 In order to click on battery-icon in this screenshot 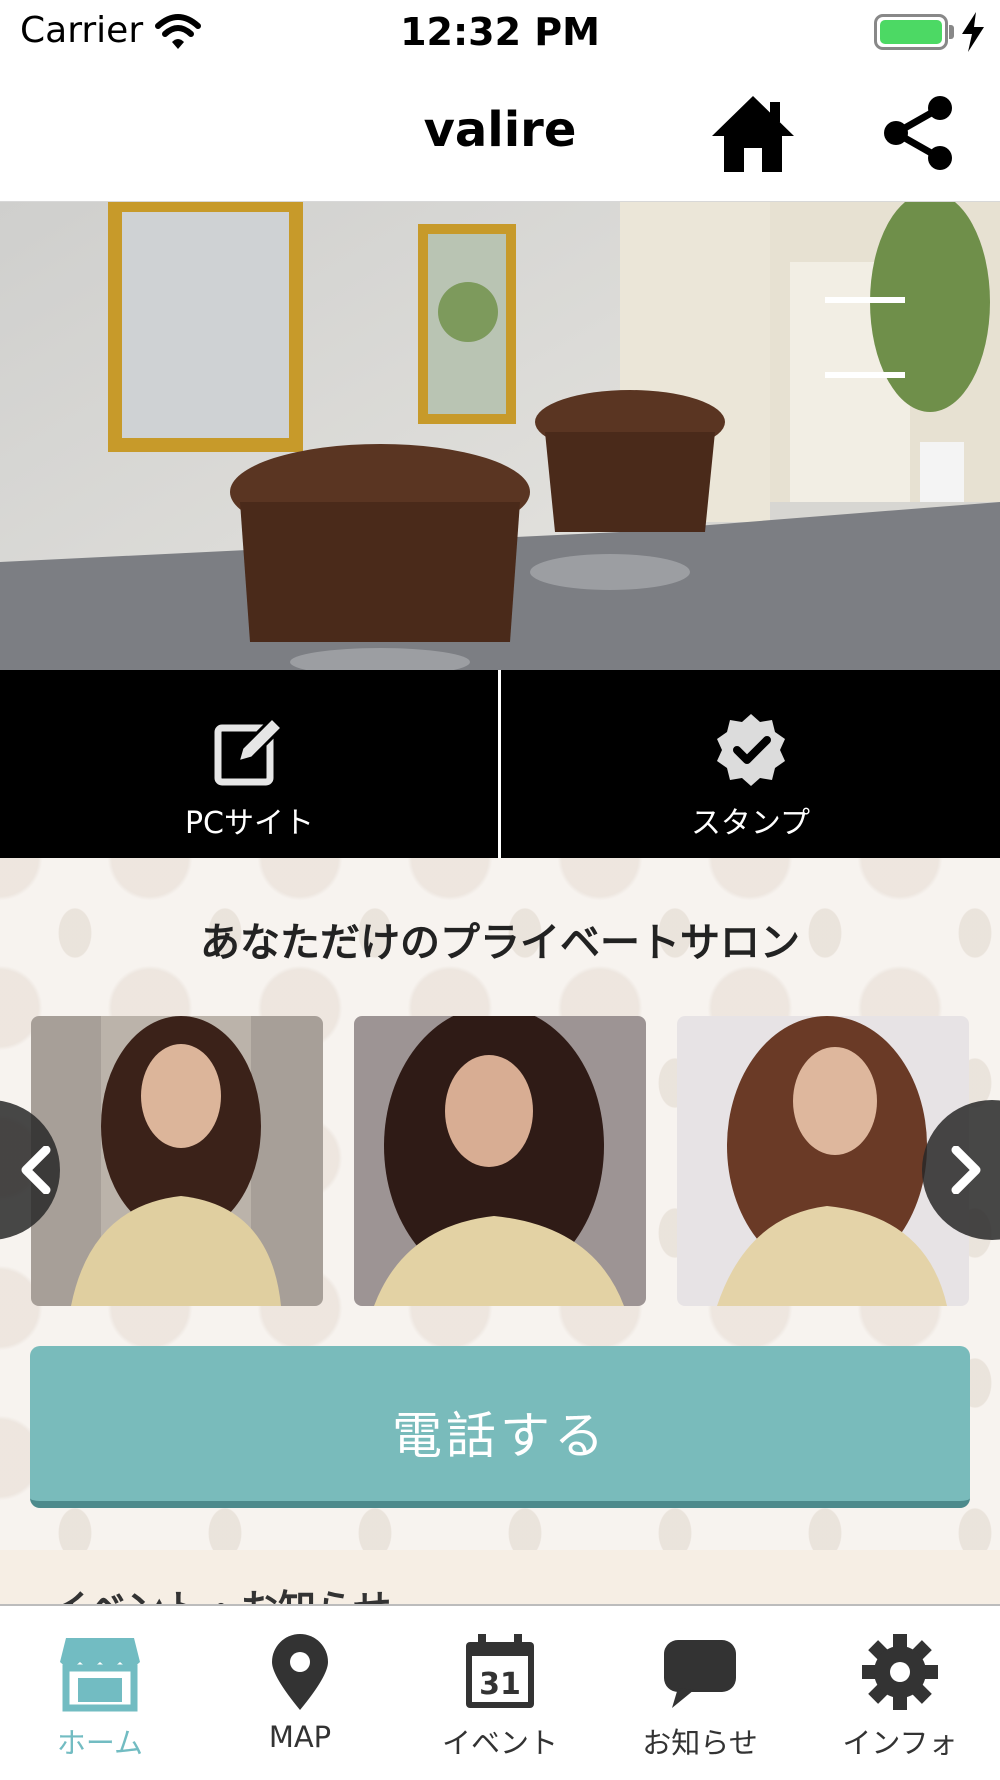, I will do `click(911, 32)`.